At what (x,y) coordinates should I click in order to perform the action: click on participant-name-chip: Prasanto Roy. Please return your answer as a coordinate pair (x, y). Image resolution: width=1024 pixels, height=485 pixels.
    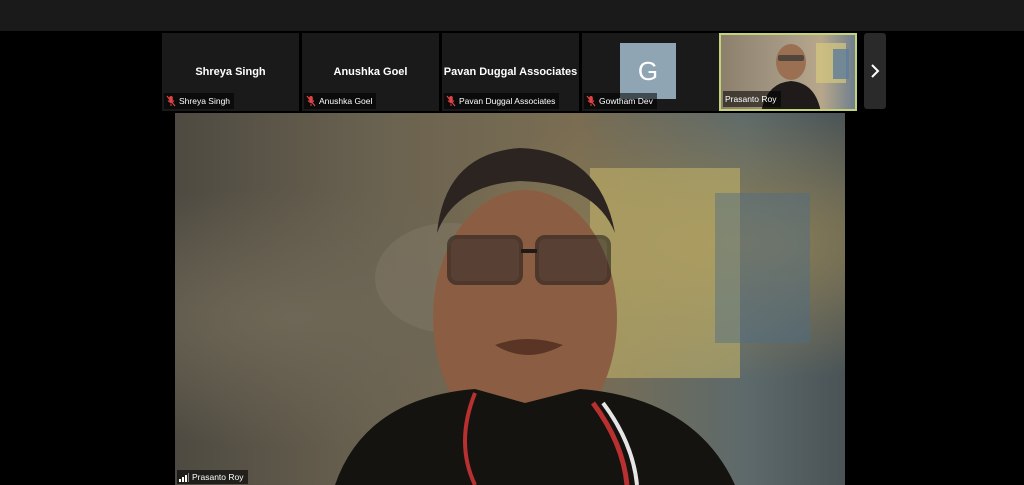
    Looking at the image, I should click on (752, 99).